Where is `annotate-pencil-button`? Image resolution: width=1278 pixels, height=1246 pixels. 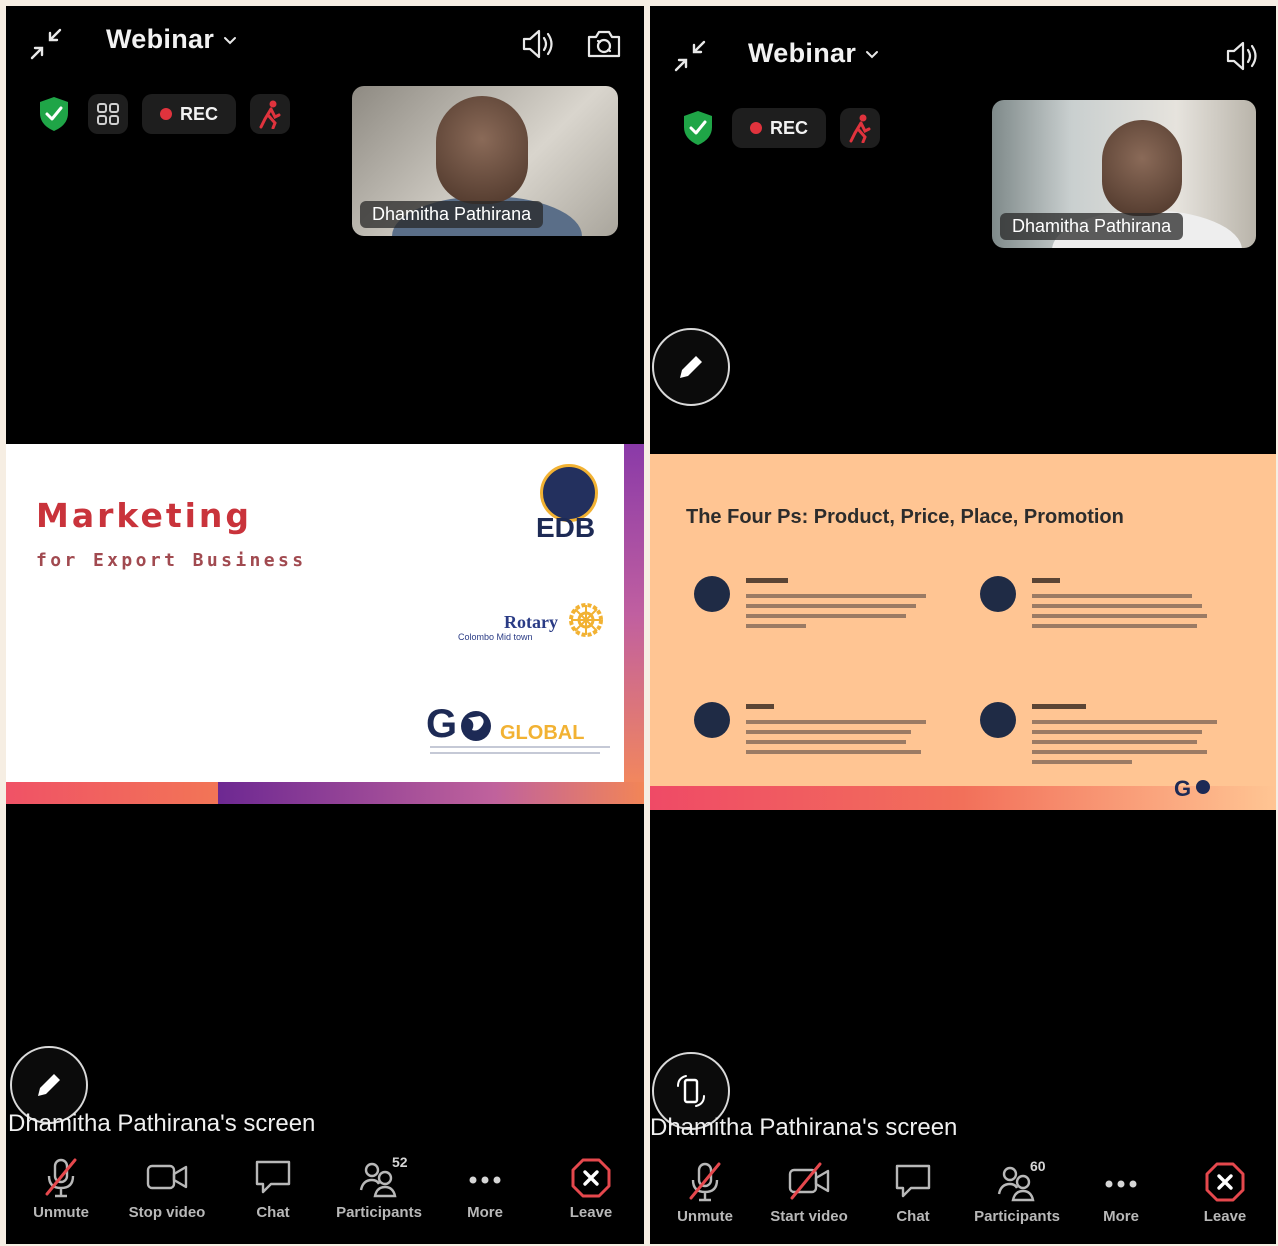 annotate-pencil-button is located at coordinates (691, 367).